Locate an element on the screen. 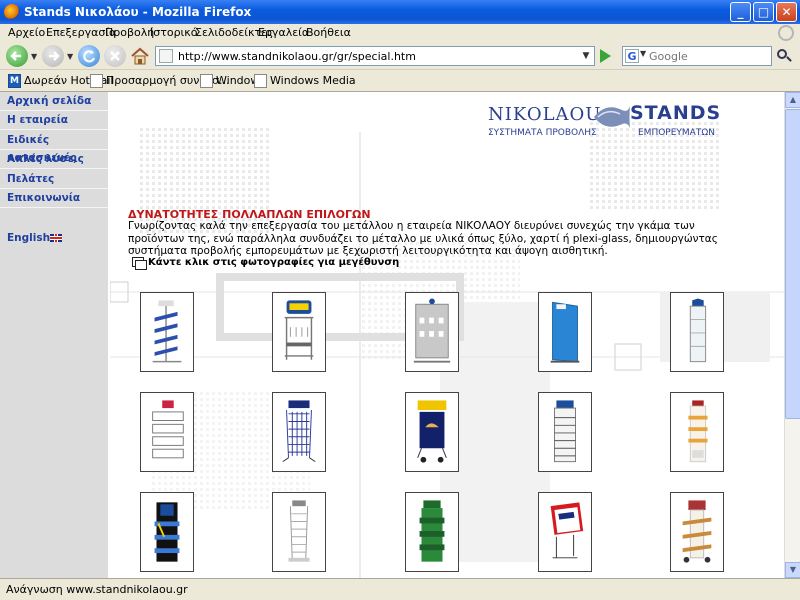 This screenshot has height=600, width=800. title-bar: Stands Νικολάου - Mozilla Firefox _ □ ✕ is located at coordinates (400, 12).